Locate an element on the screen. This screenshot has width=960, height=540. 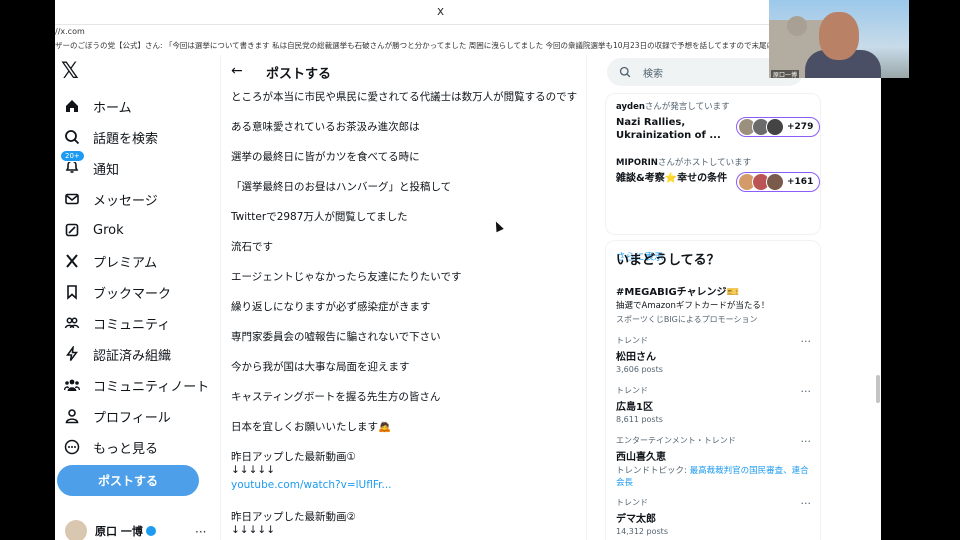
post-text-line: 「選挙最終日のお昼はハンバーグ」と投稿して is located at coordinates (341, 187).